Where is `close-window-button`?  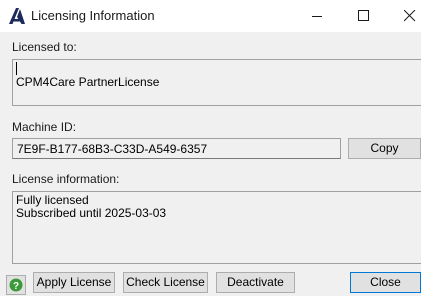
close-window-button is located at coordinates (404, 16).